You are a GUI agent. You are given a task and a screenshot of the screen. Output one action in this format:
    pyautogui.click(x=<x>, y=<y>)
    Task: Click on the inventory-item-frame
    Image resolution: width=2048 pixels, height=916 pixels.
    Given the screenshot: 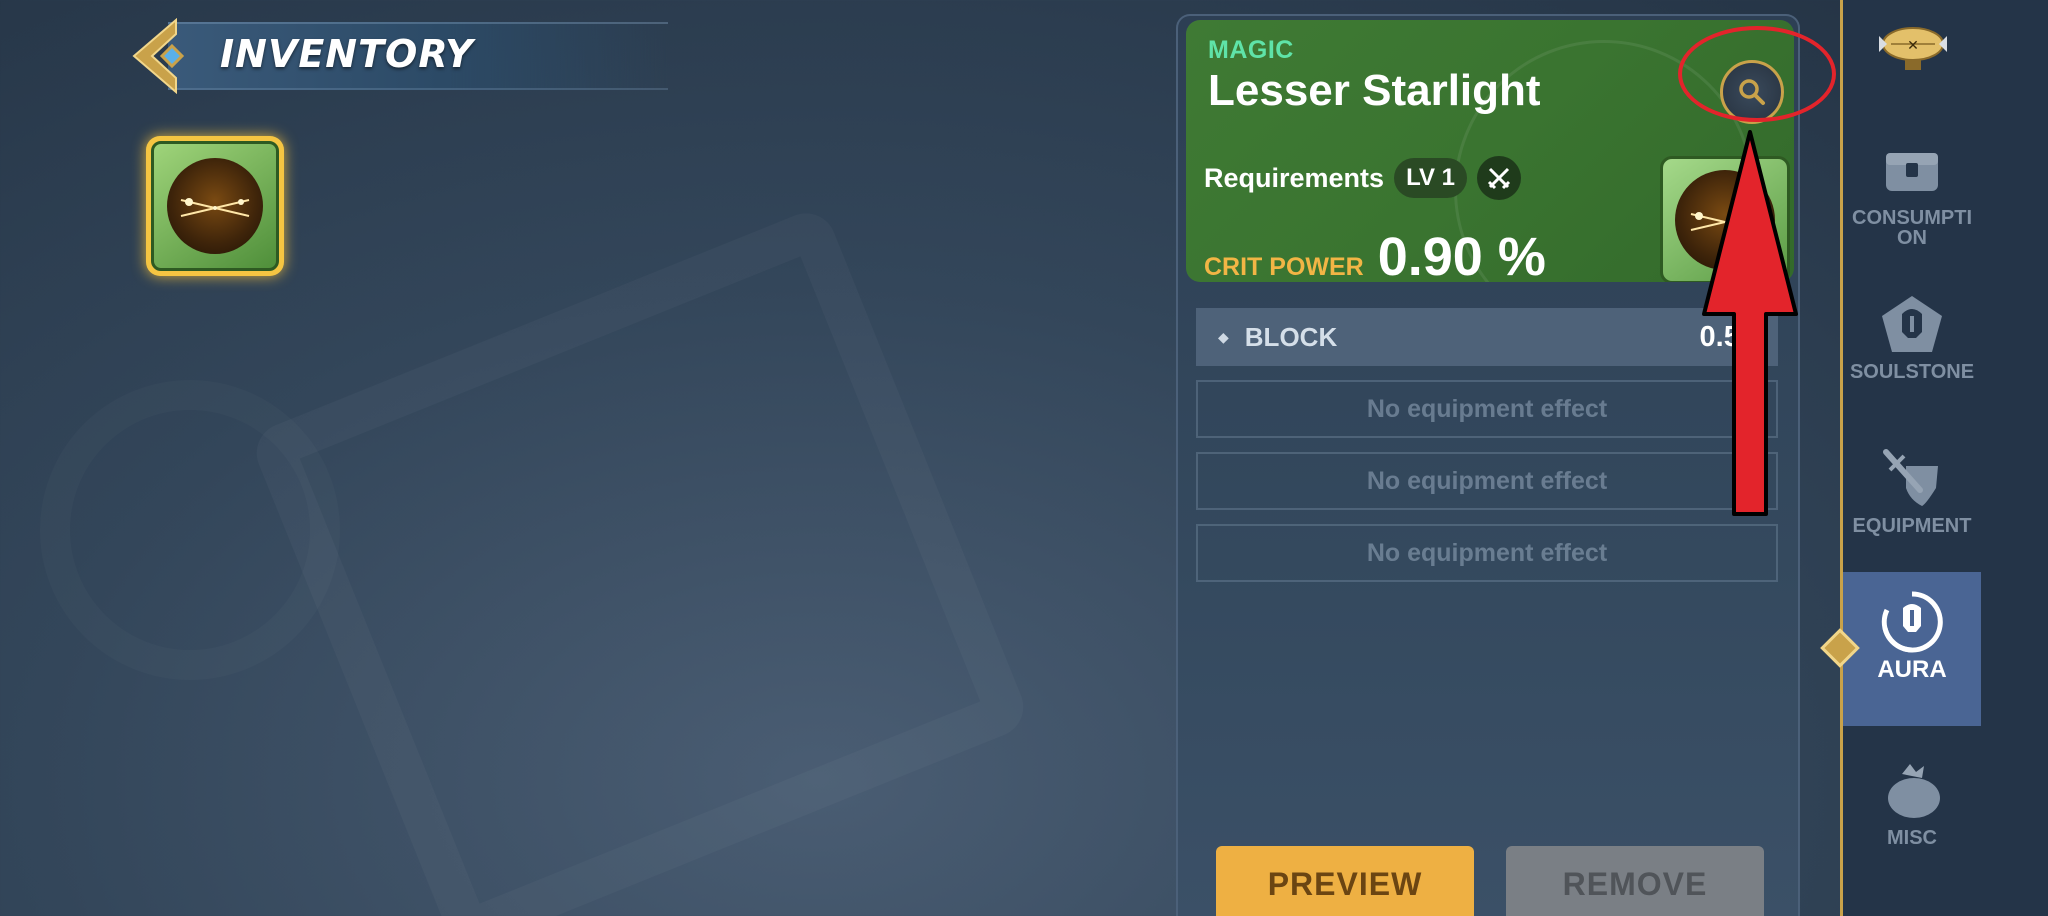 What is the action you would take?
    pyautogui.click(x=215, y=206)
    